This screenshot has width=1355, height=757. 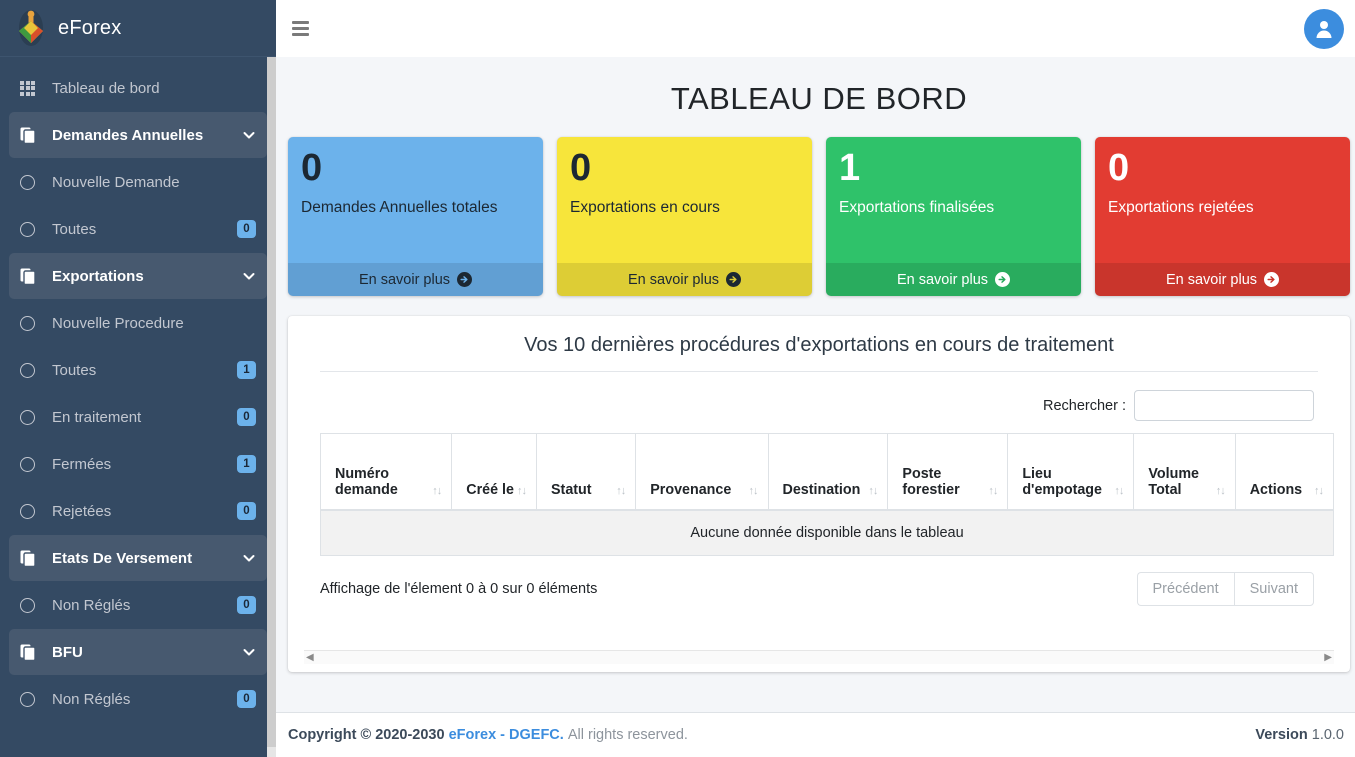 I want to click on copyright-prefix: Copyright © 2020-2030, so click(x=366, y=735).